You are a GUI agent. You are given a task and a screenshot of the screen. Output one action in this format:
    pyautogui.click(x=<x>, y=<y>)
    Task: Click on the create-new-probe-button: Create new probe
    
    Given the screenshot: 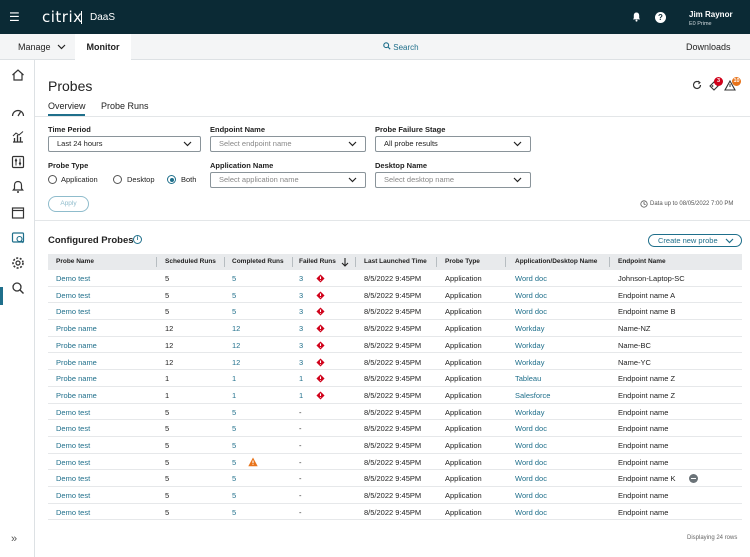 What is the action you would take?
    pyautogui.click(x=695, y=240)
    